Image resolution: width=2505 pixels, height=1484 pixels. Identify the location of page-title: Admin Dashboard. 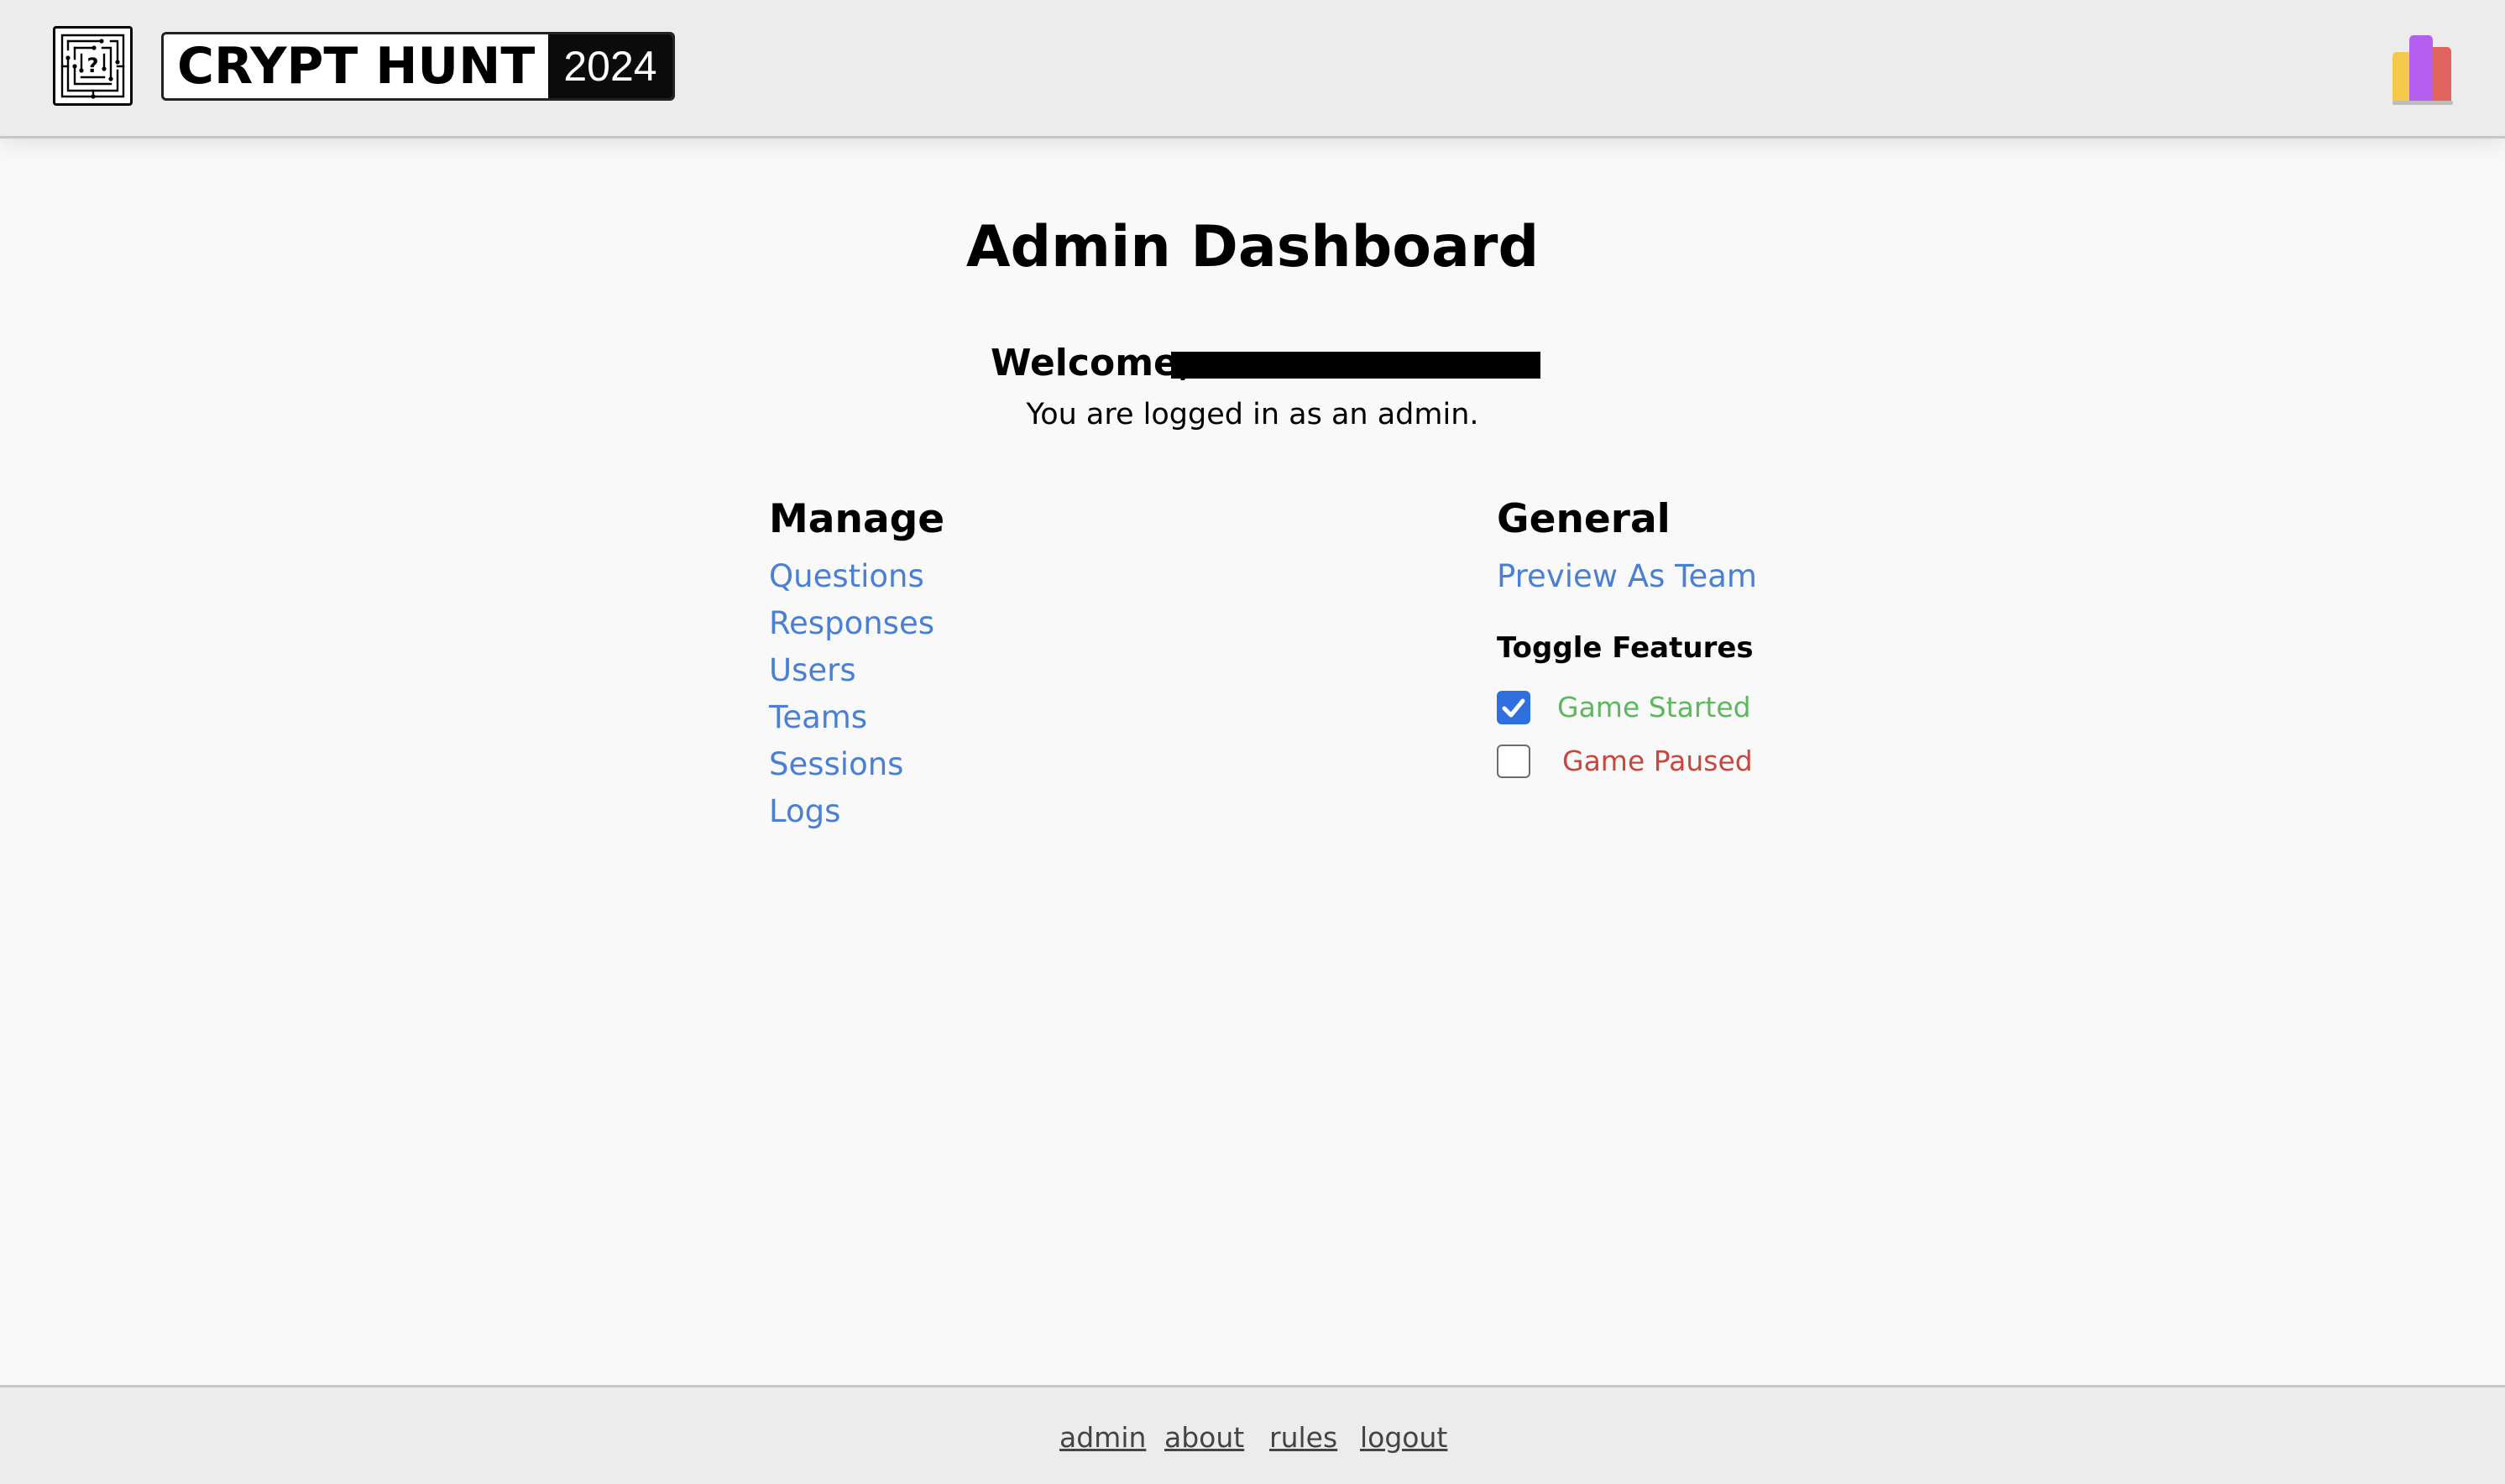
(1252, 247).